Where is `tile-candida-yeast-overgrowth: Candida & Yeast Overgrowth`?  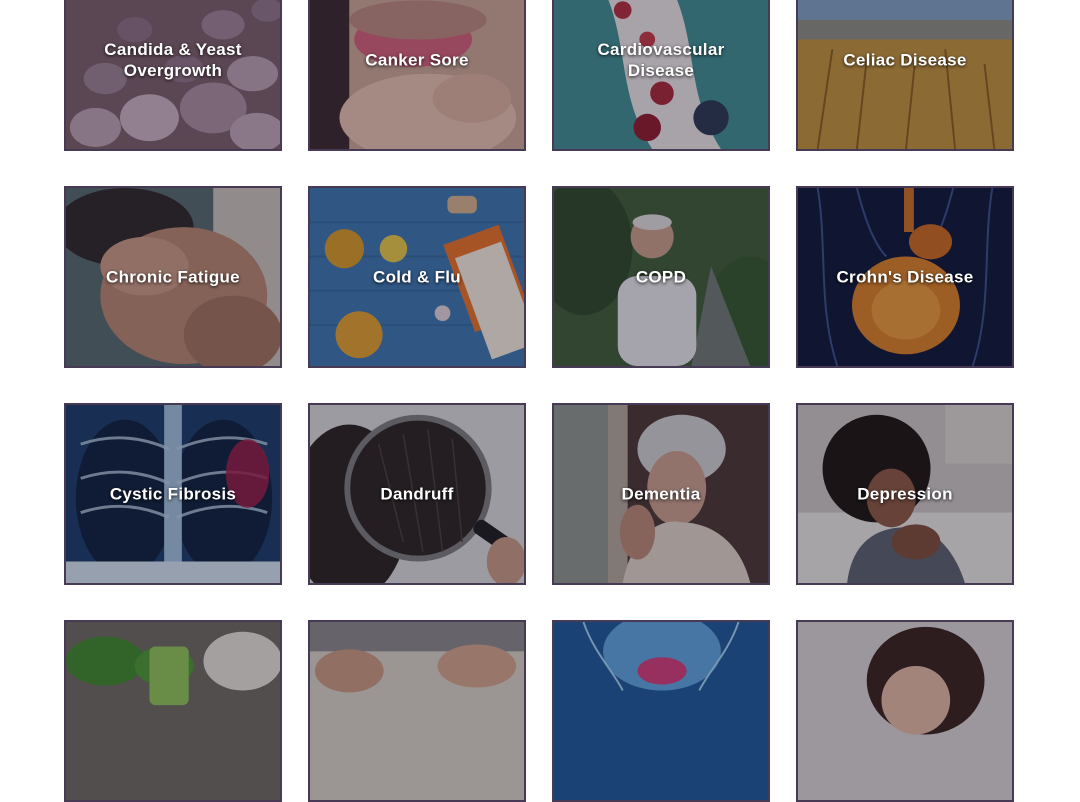
tile-candida-yeast-overgrowth: Candida & Yeast Overgrowth is located at coordinates (173, 75).